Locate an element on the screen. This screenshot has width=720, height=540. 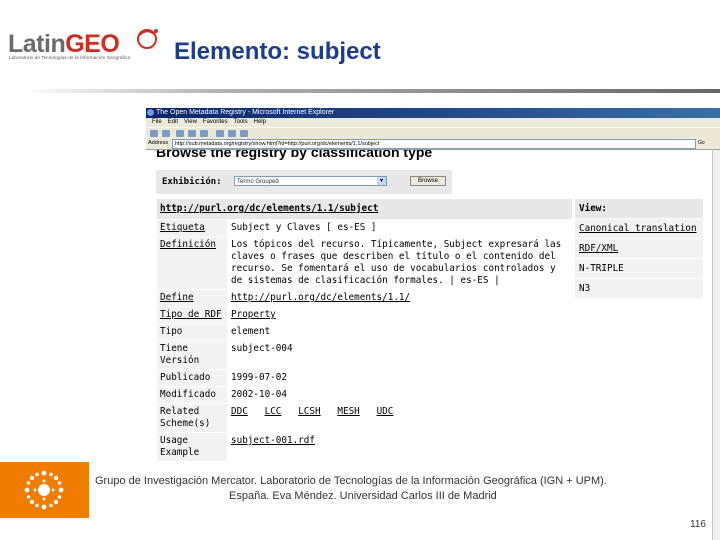
view-link-n3: N3 is located at coordinates (639, 288).